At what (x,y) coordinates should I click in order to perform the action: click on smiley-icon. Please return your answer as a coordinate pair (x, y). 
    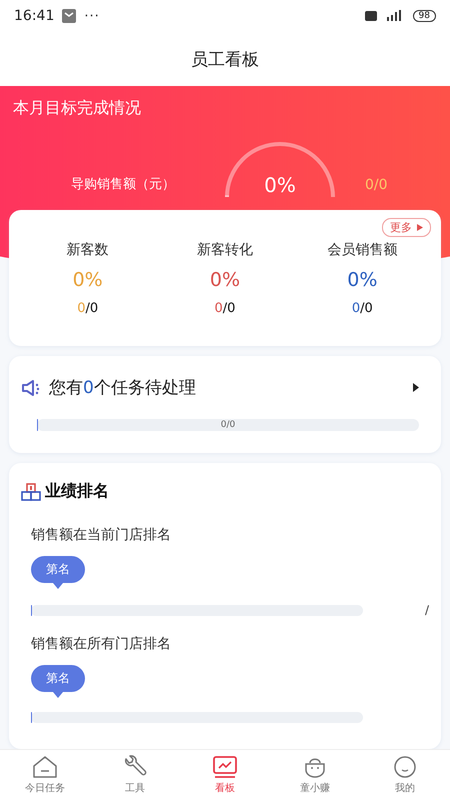
    Looking at the image, I should click on (405, 767).